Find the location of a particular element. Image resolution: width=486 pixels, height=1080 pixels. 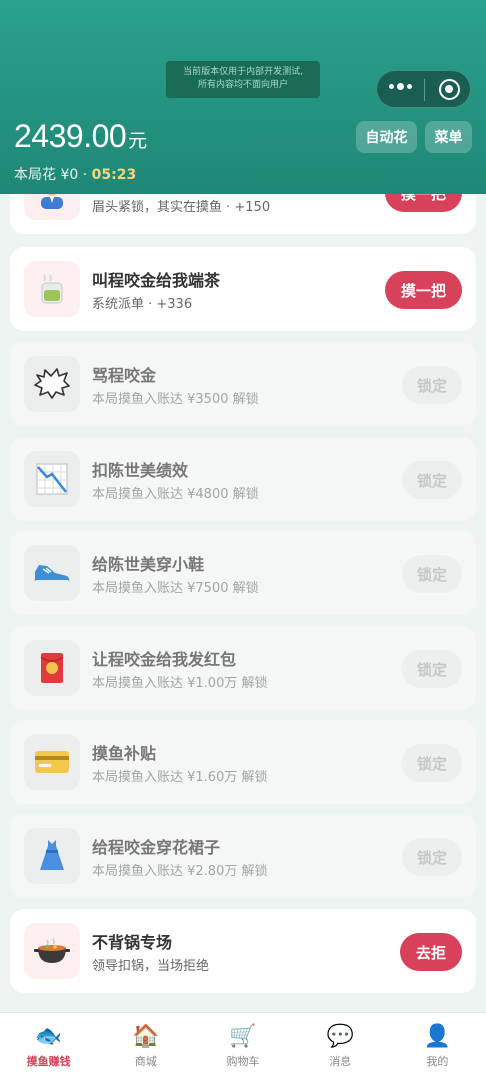

tea-cup-icon is located at coordinates (52, 289).